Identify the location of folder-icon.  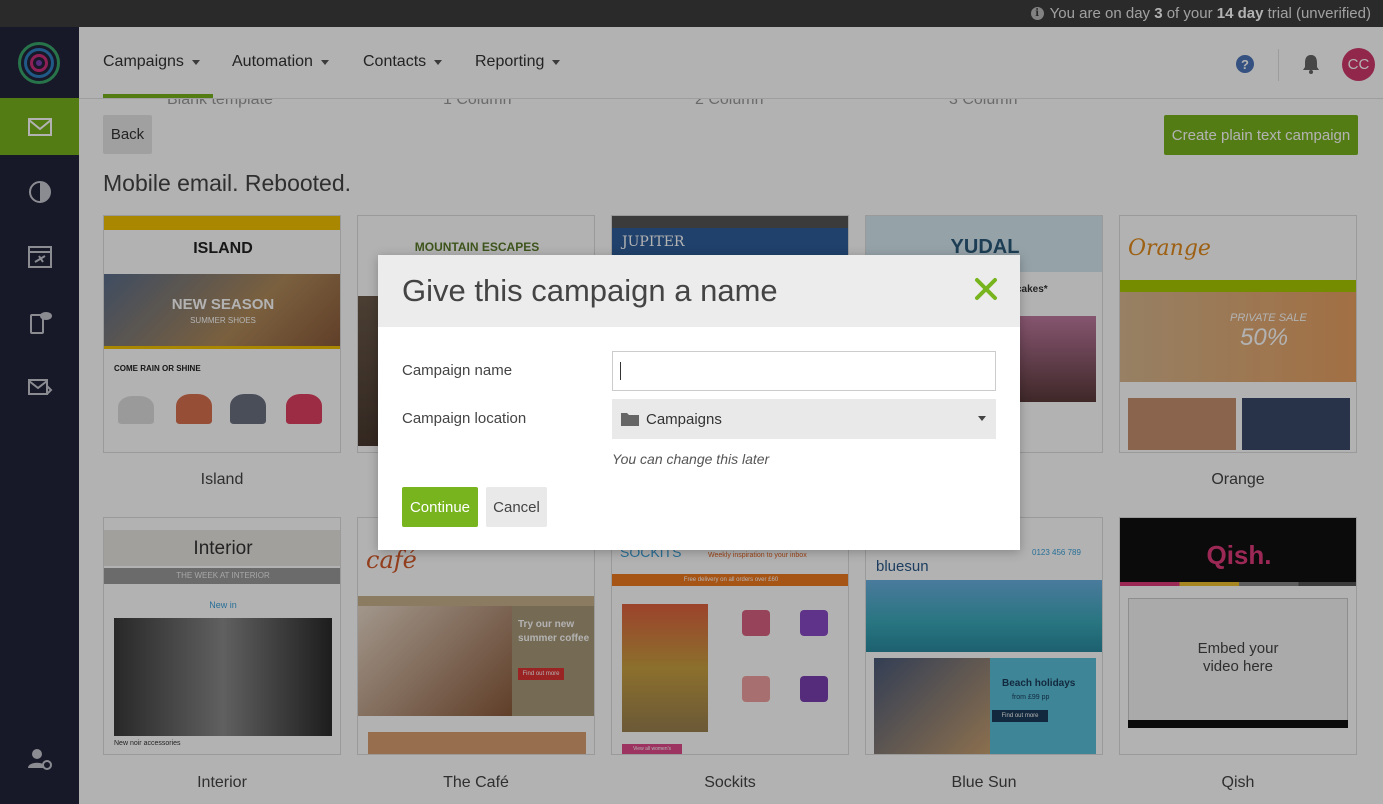
(630, 419).